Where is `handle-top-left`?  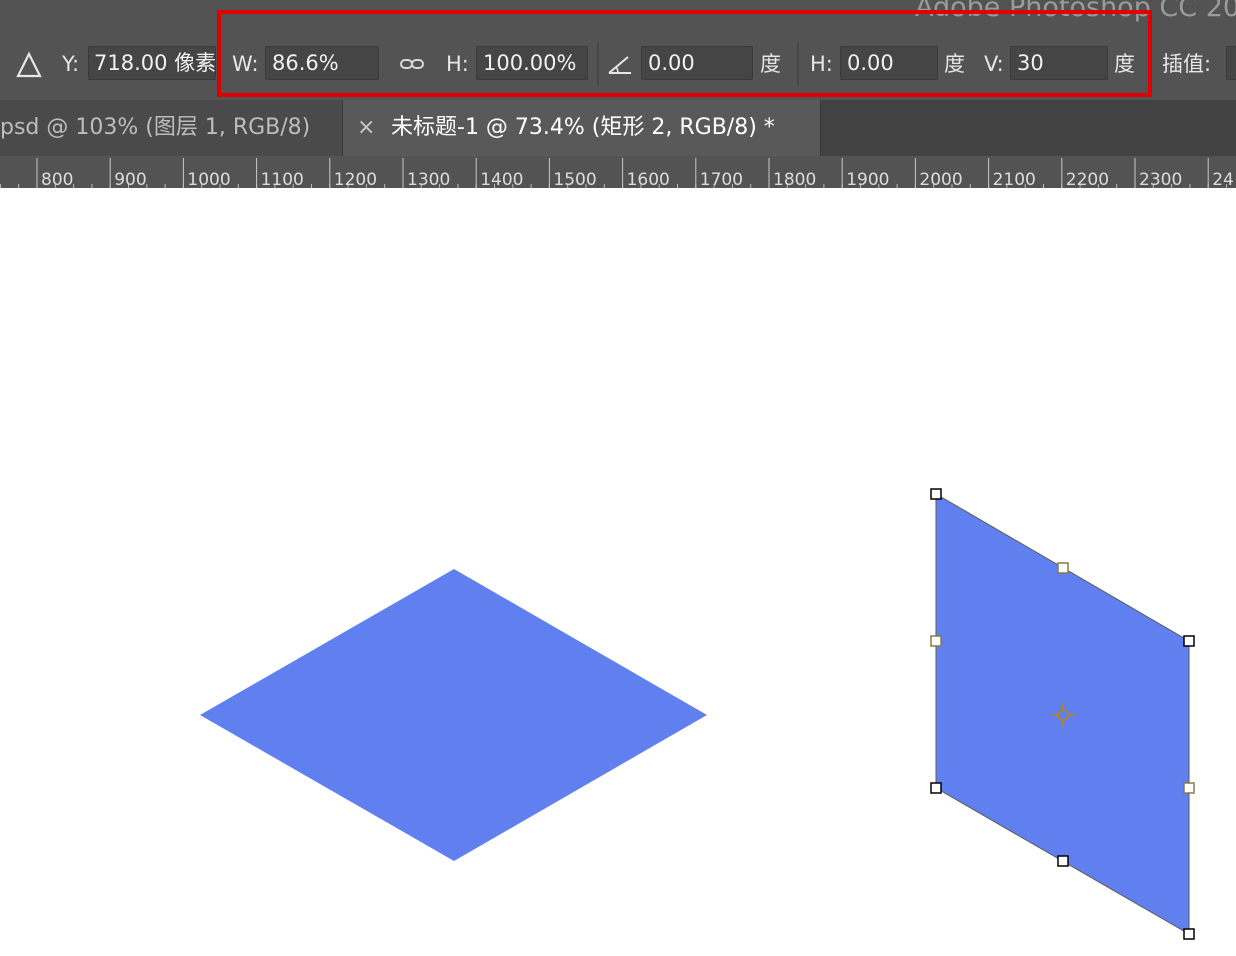 handle-top-left is located at coordinates (936, 494).